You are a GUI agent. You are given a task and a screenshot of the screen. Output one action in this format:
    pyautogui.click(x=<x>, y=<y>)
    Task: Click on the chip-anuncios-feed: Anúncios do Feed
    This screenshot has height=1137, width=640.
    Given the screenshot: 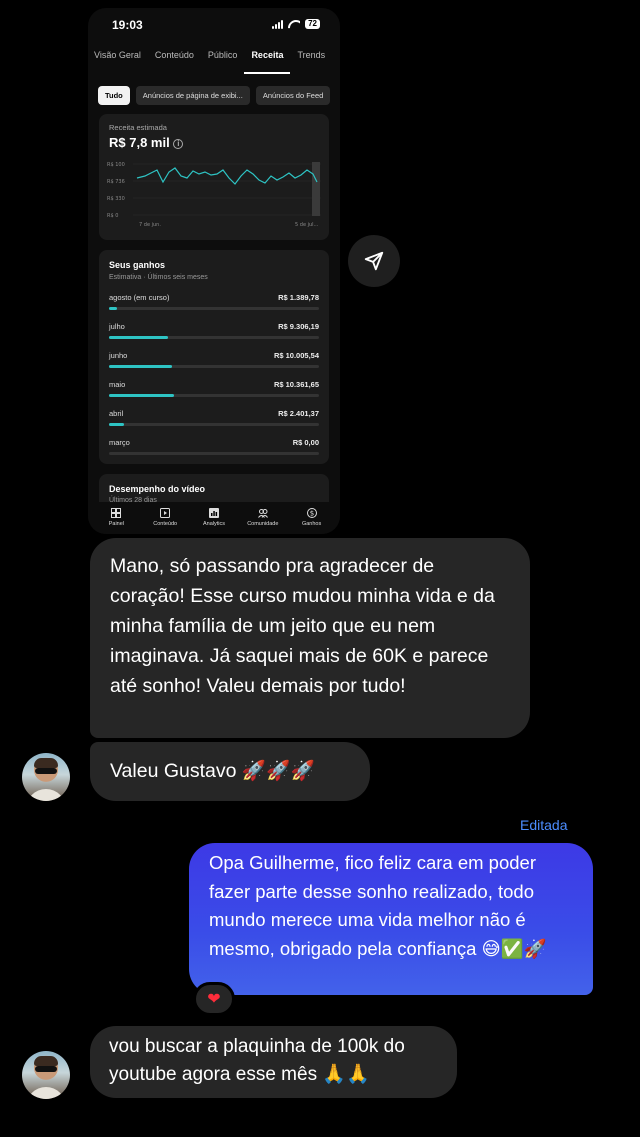 What is the action you would take?
    pyautogui.click(x=293, y=95)
    